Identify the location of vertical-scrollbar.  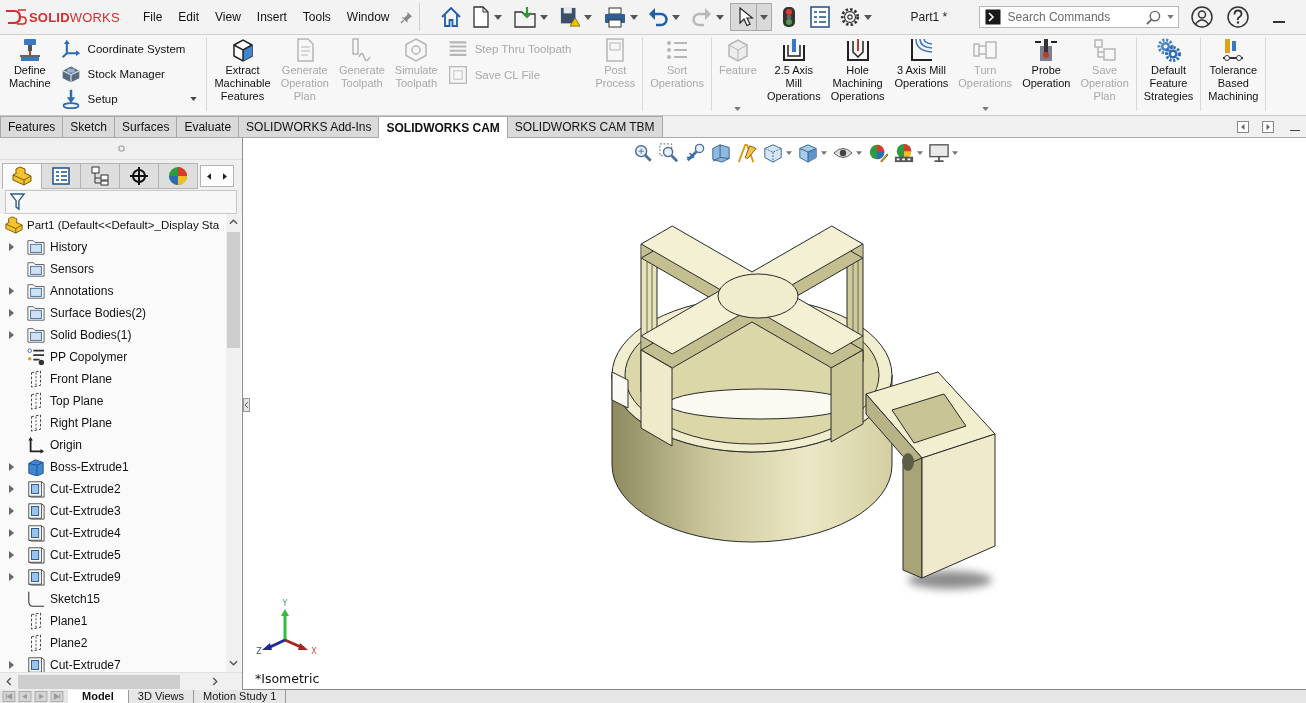
(233, 443).